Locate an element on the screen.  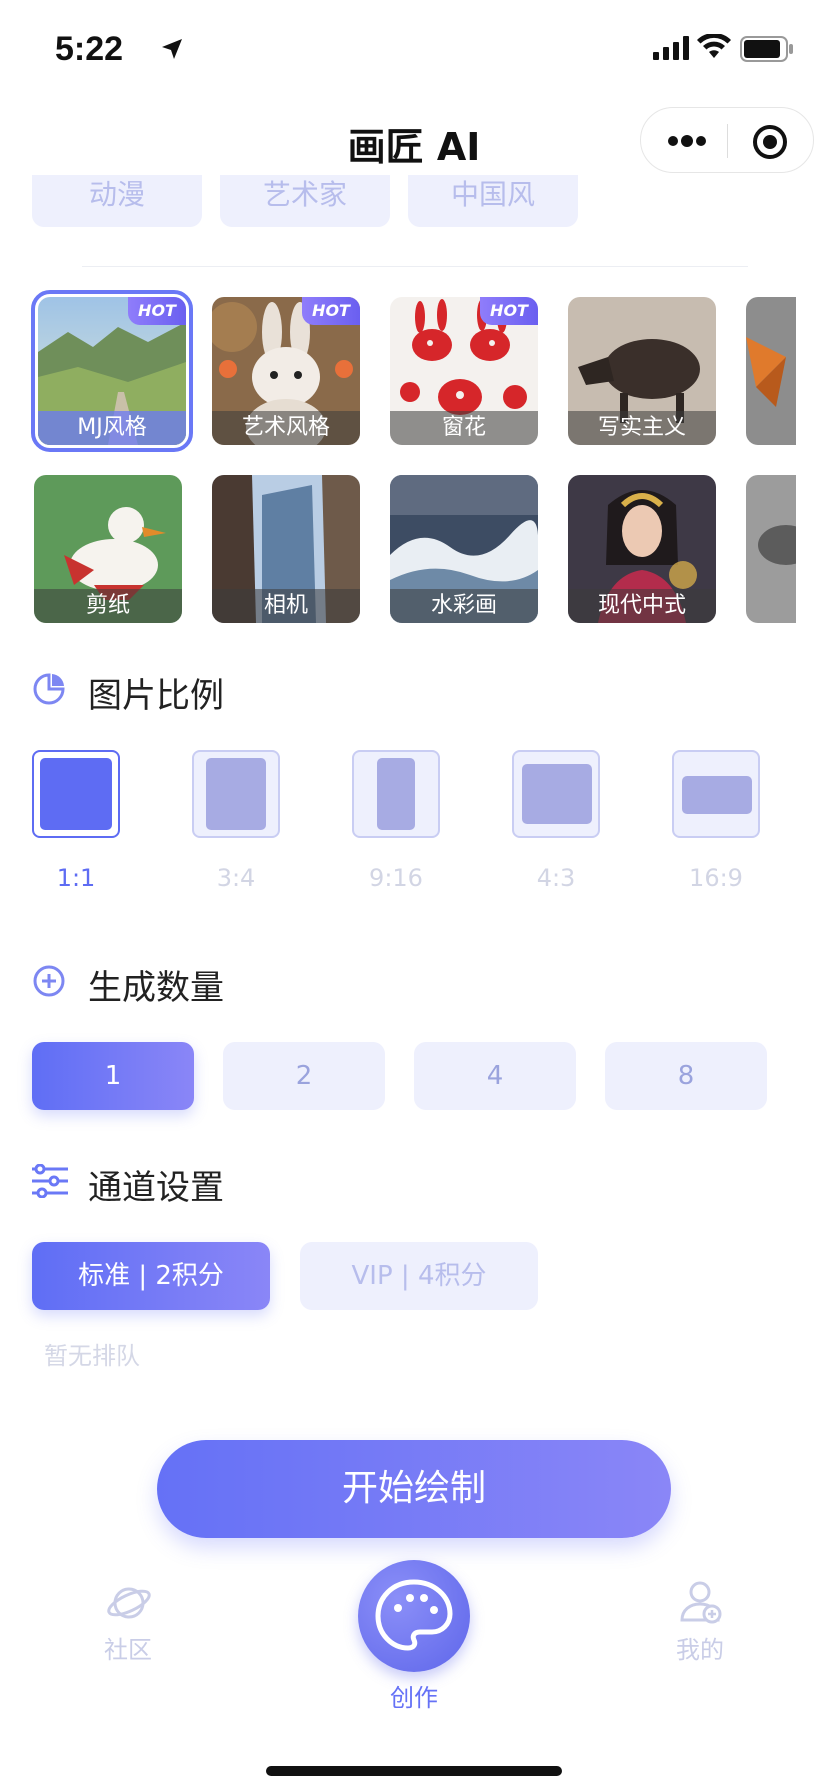
create-tab-button is located at coordinates (414, 1616).